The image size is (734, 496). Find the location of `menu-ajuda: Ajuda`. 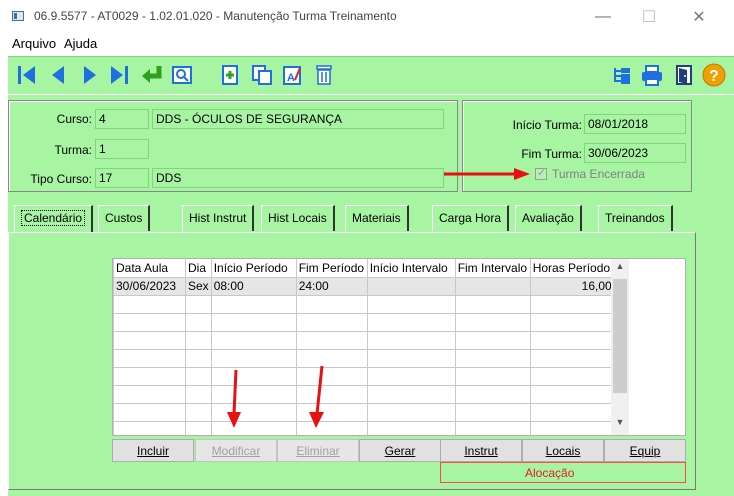

menu-ajuda: Ajuda is located at coordinates (80, 43).